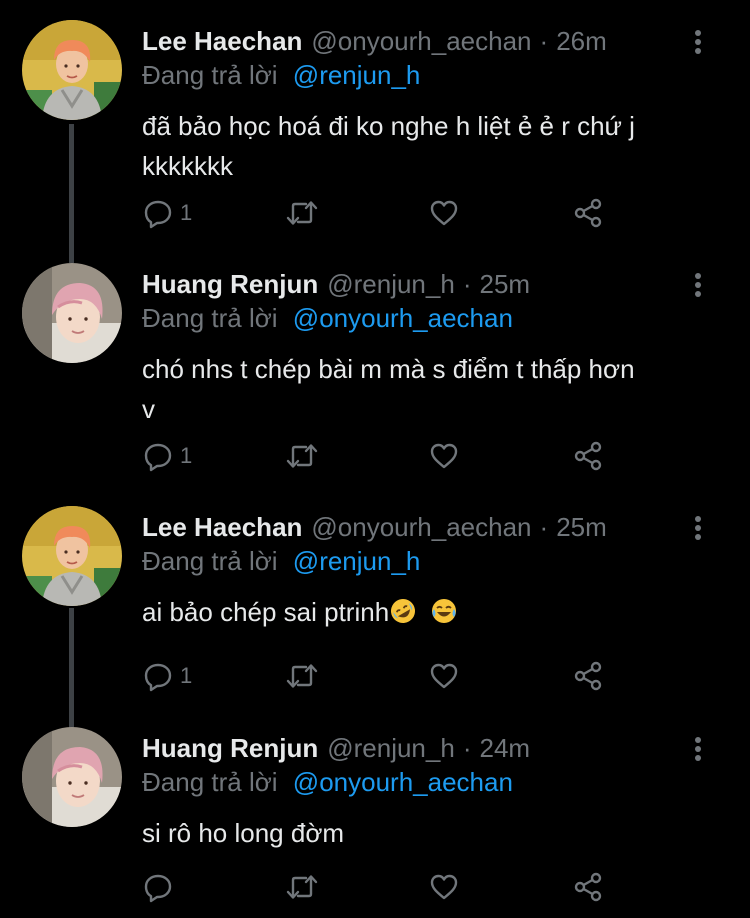 Image resolution: width=750 pixels, height=918 pixels. I want to click on reply-button, so click(161, 887).